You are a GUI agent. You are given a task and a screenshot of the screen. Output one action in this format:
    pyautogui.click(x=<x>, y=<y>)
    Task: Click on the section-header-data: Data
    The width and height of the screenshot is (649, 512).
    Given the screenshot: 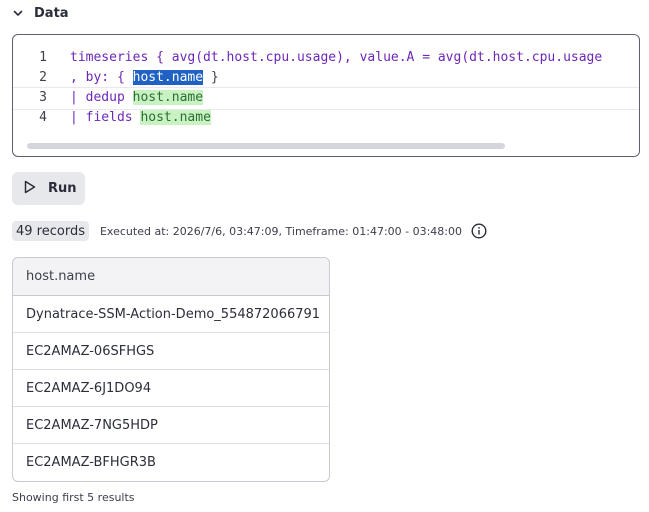 What is the action you would take?
    pyautogui.click(x=40, y=13)
    